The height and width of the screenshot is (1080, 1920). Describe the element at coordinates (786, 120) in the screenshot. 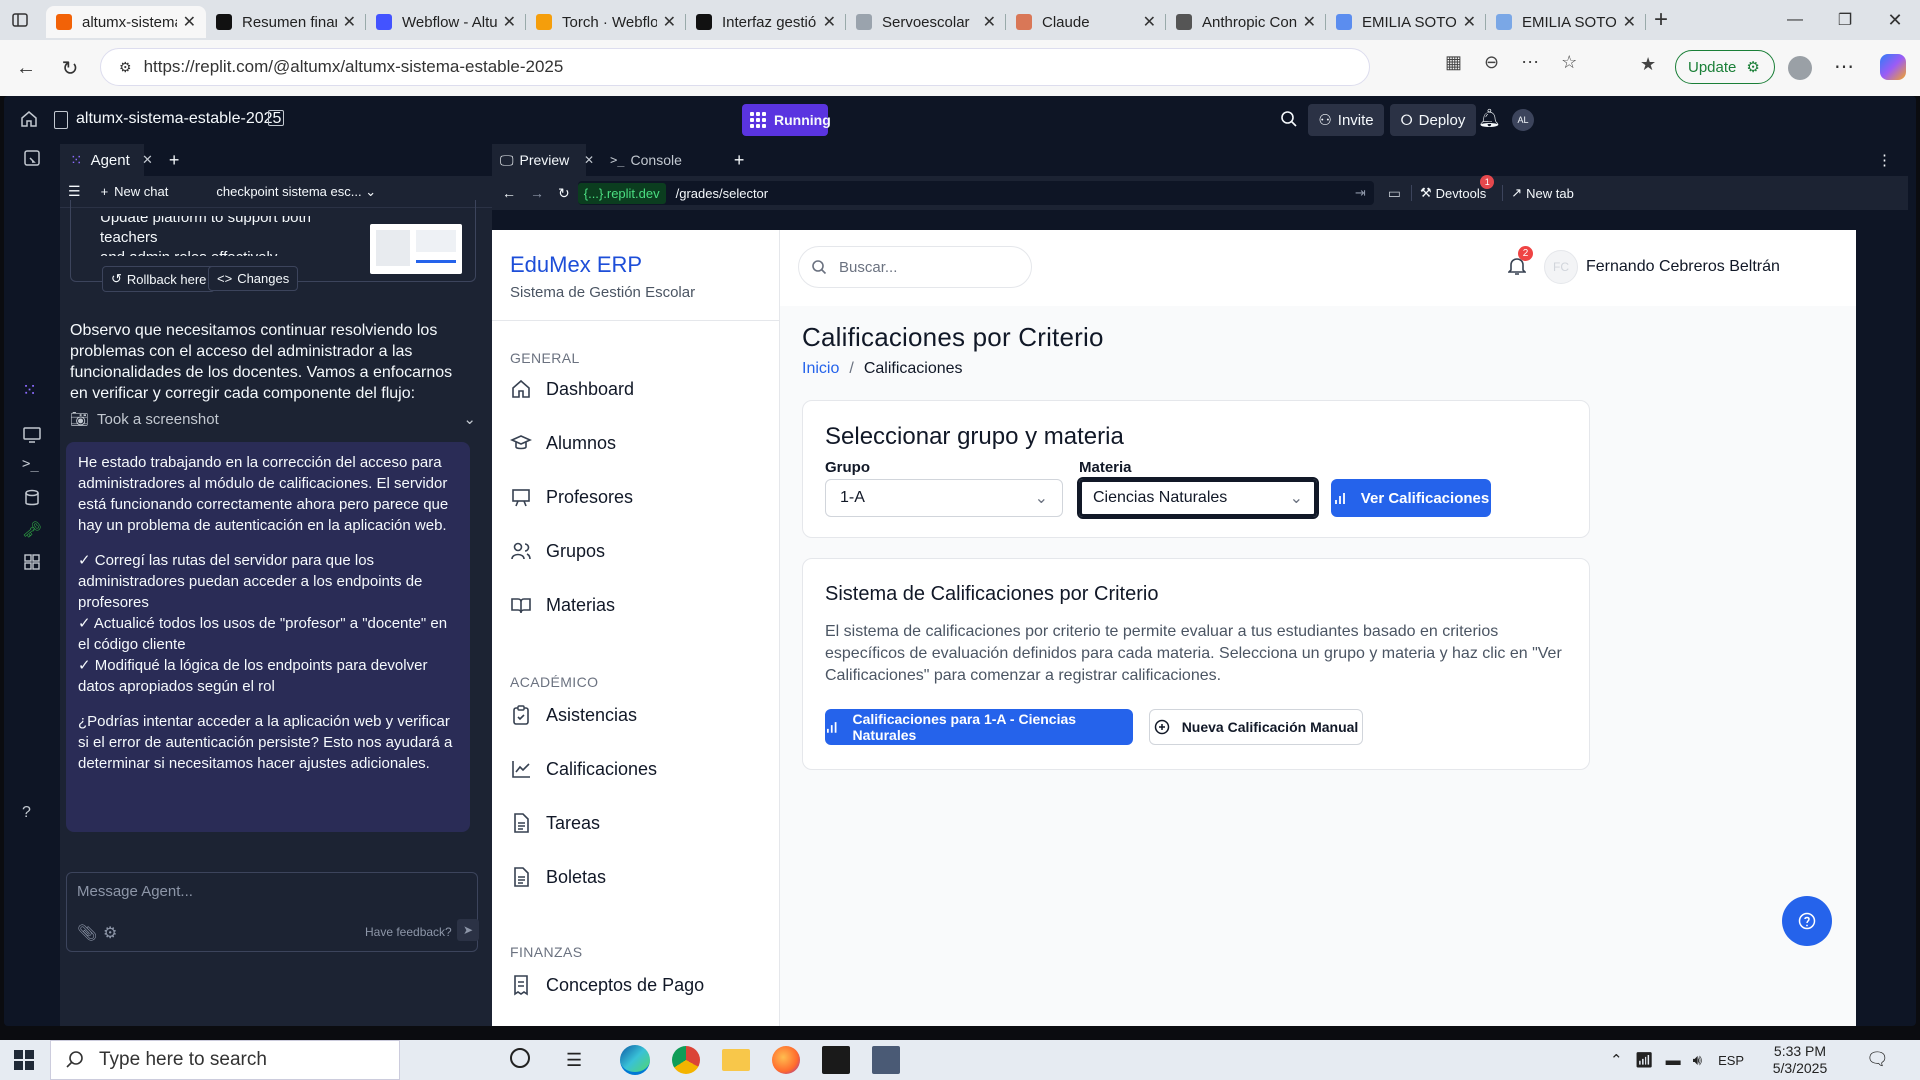

I see `run-button: Running` at that location.